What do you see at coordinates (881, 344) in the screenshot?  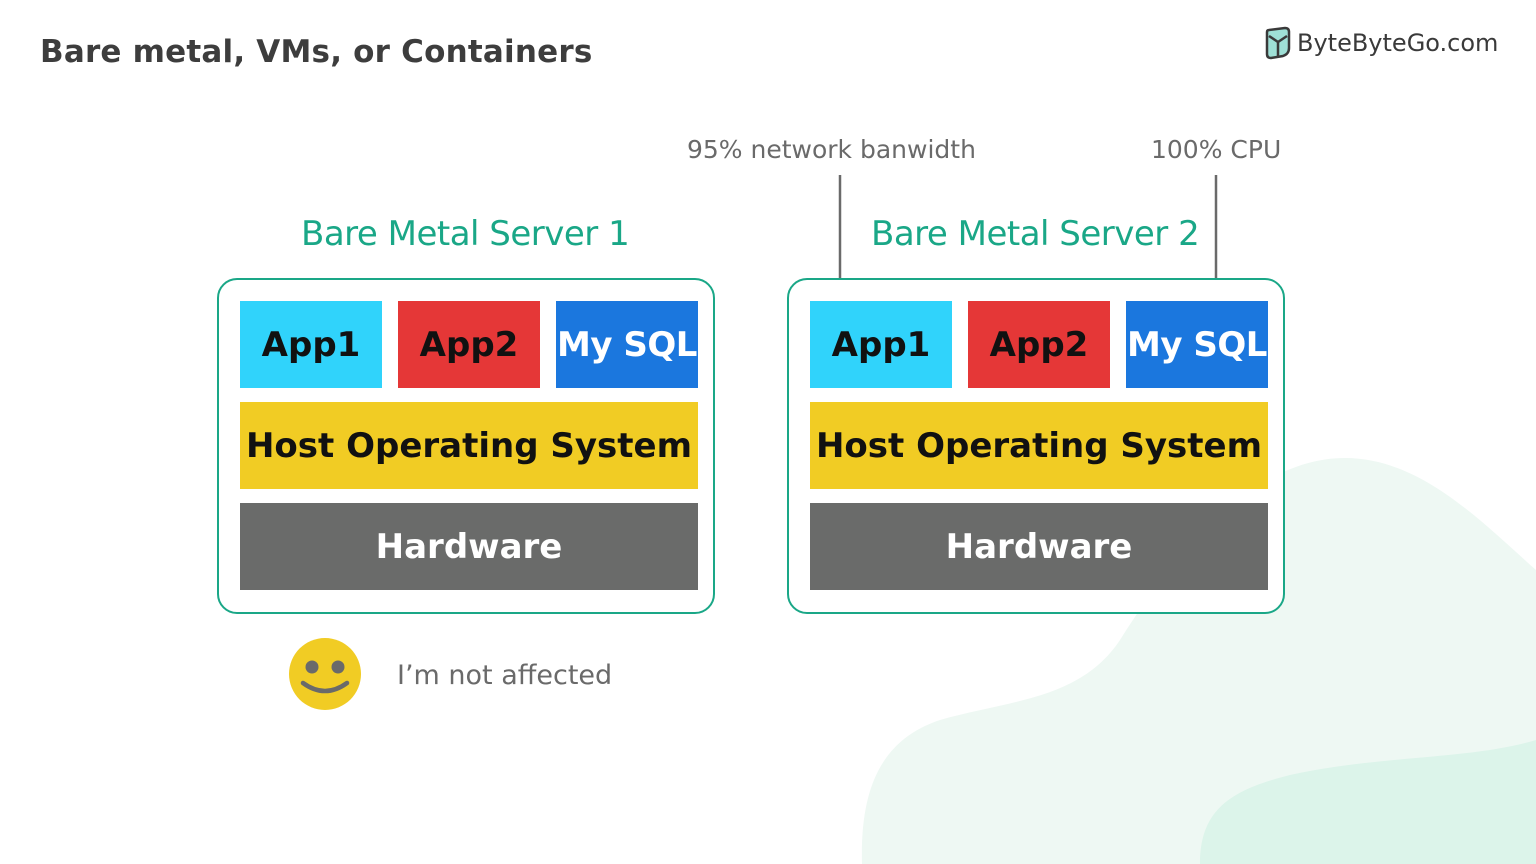 I see `server-2-app1: App1` at bounding box center [881, 344].